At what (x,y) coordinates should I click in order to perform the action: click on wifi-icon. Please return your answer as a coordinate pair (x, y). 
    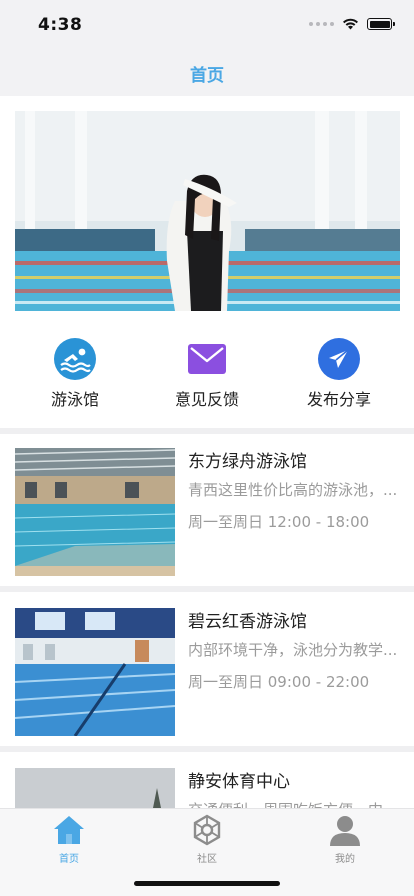
    Looking at the image, I should click on (350, 24).